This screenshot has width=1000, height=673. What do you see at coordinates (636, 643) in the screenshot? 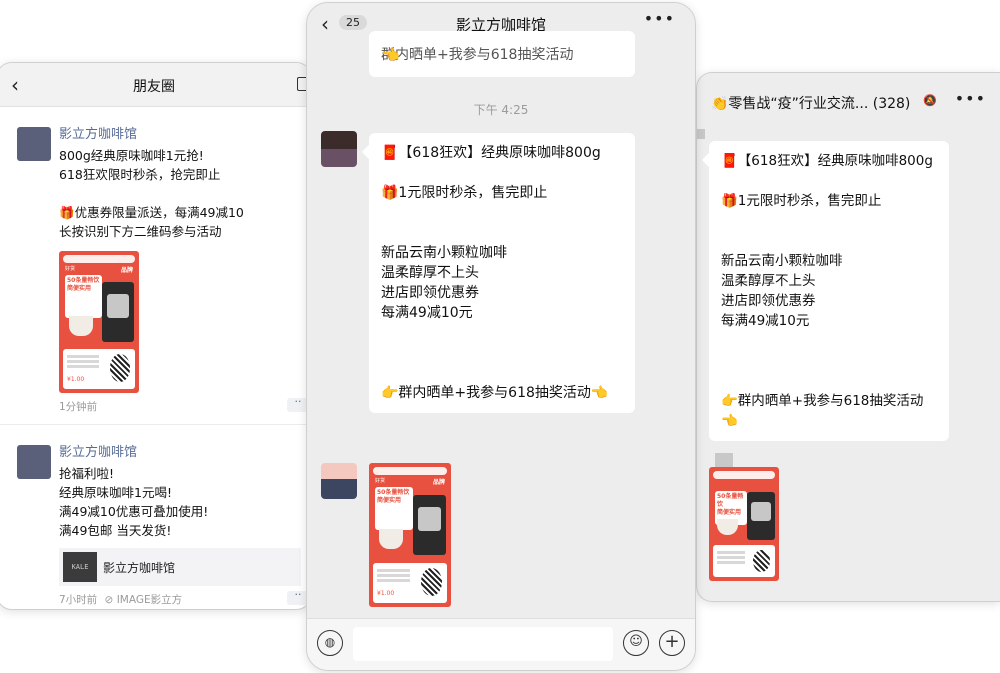
I see `emoji-icon: ☺` at bounding box center [636, 643].